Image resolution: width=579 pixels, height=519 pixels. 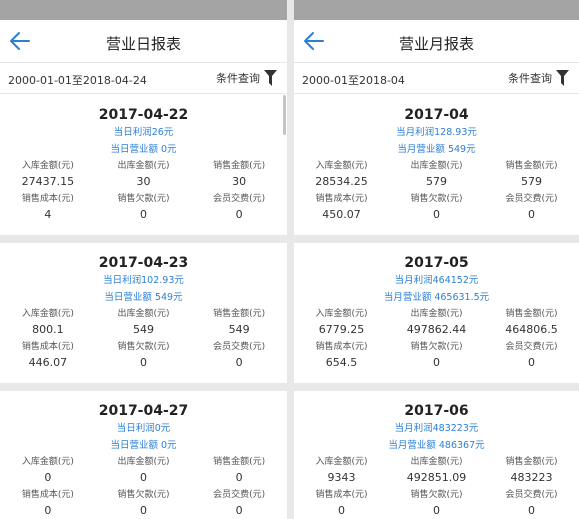 I want to click on metric-cell: 销售金额(元) 579, so click(x=531, y=175).